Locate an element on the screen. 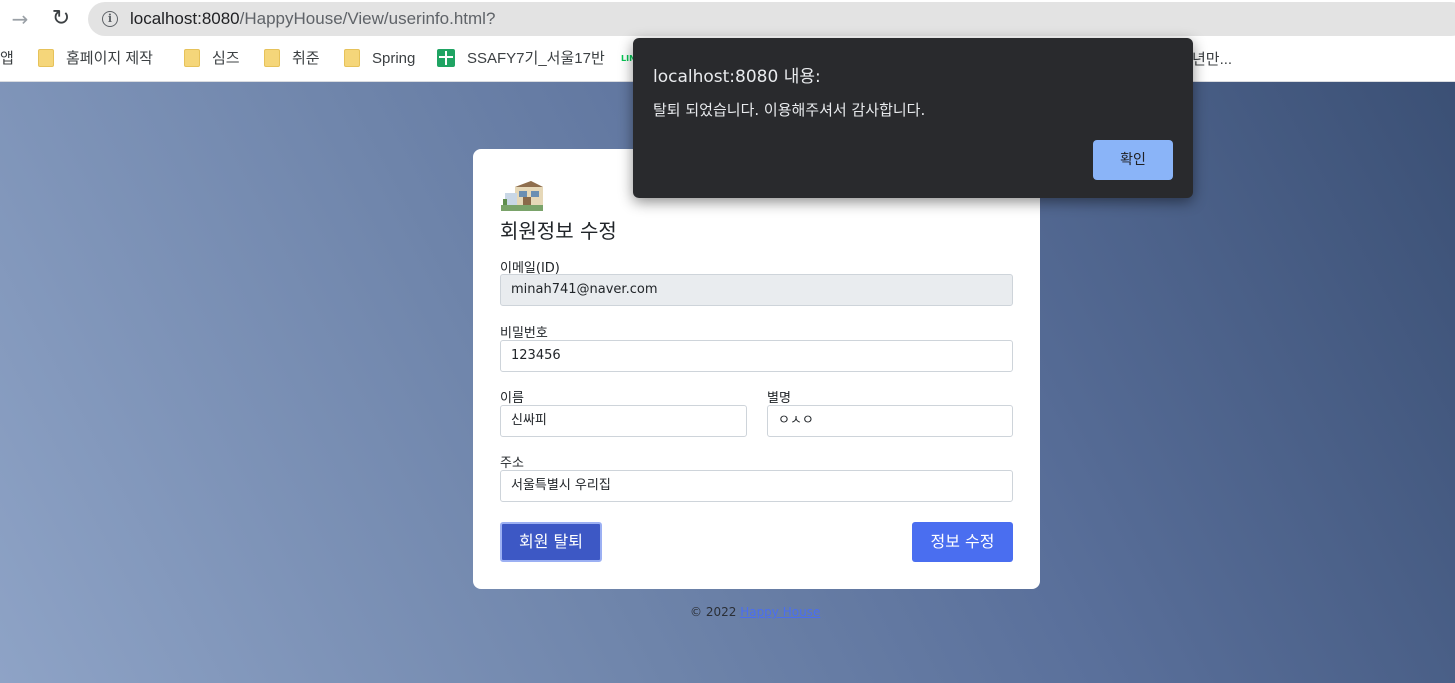  house-logo-icon is located at coordinates (522, 196).